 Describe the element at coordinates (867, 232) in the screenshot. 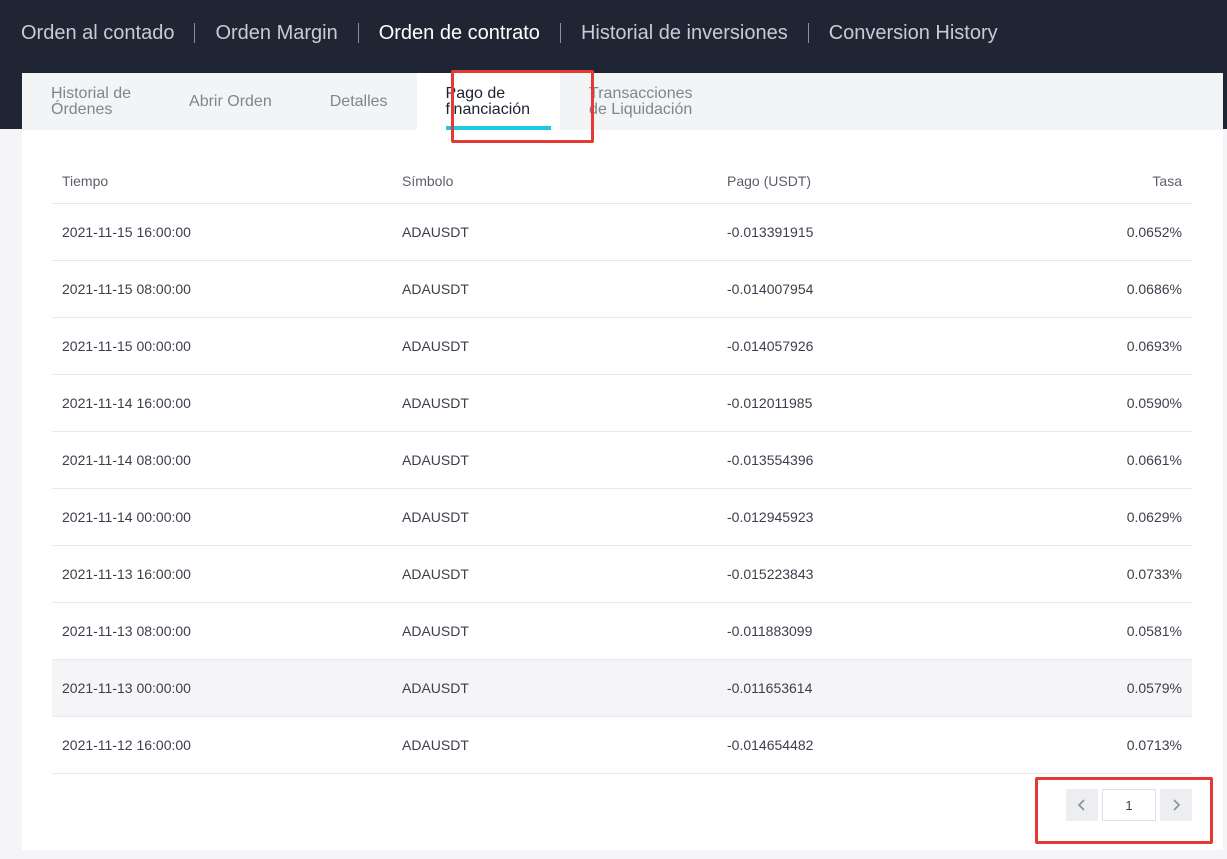

I see `cell-payment: -0.013391915` at that location.